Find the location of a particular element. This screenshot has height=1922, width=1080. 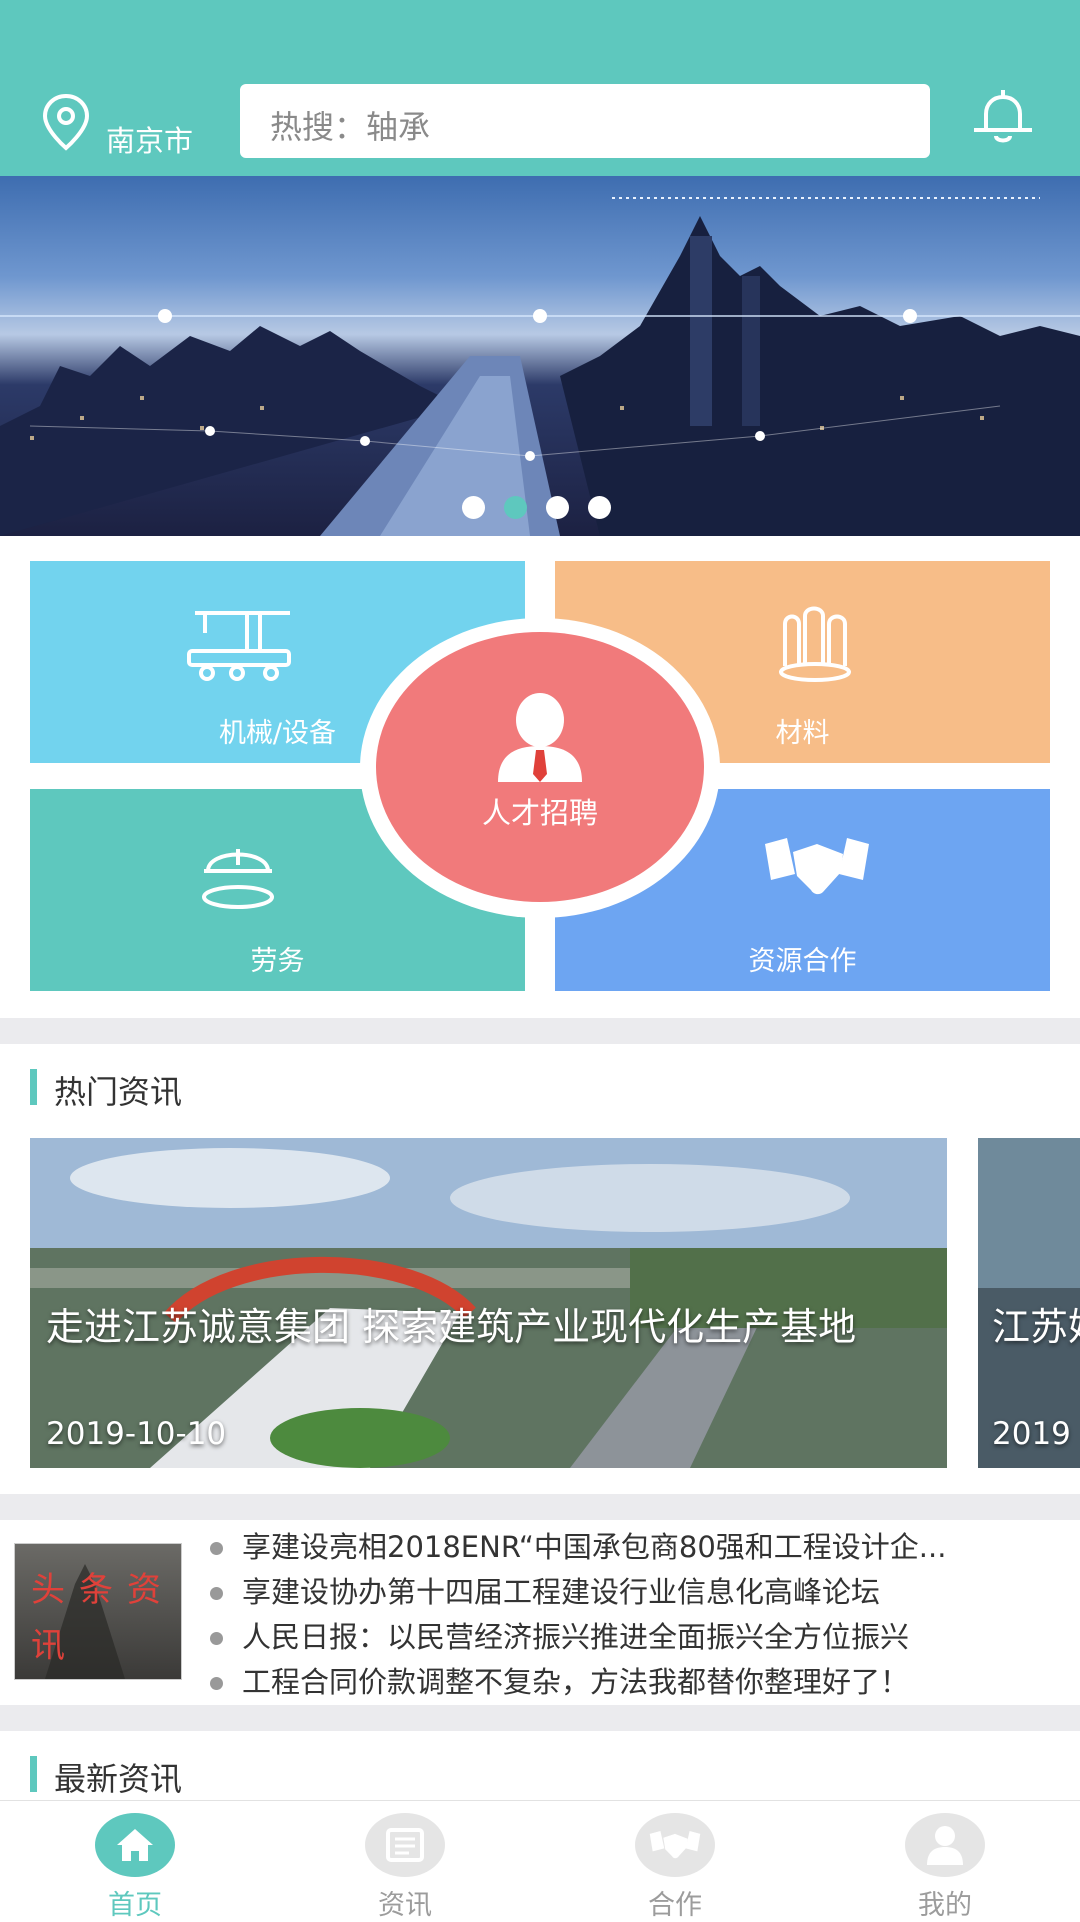

city-selector: 南京市 is located at coordinates (149, 139).